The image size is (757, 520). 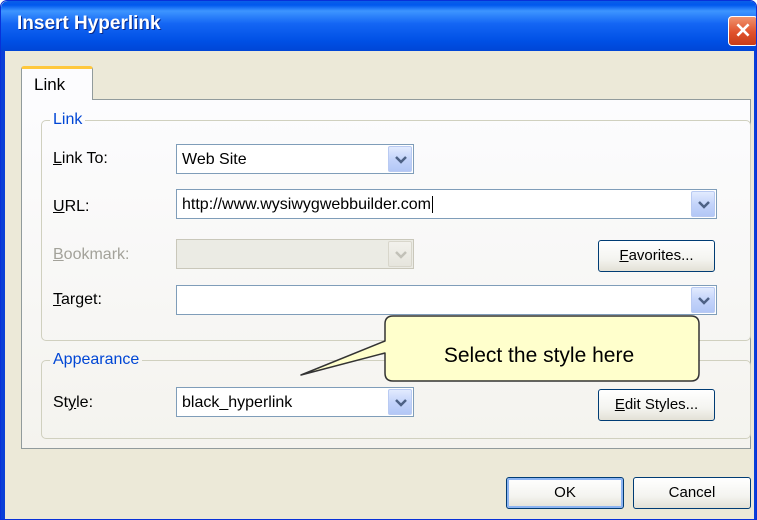 I want to click on callout-text: Select the style here, so click(x=539, y=355).